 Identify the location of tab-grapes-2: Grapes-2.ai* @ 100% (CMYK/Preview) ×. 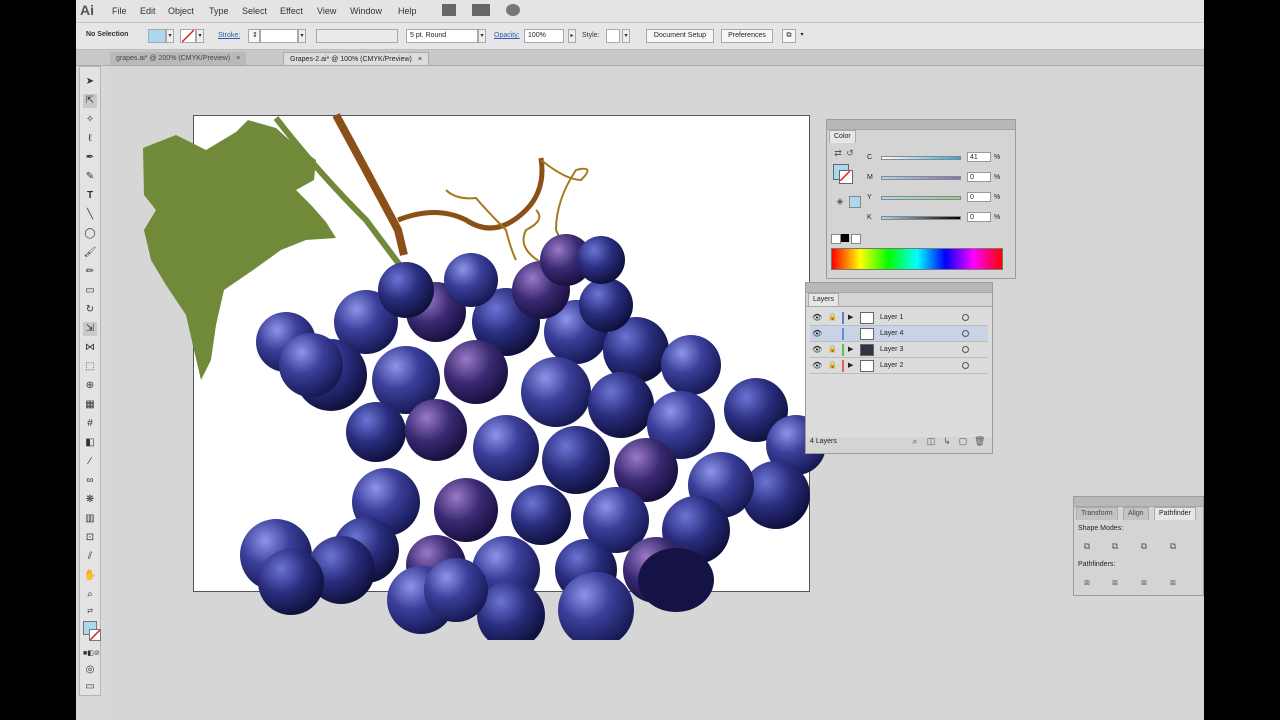
(356, 58).